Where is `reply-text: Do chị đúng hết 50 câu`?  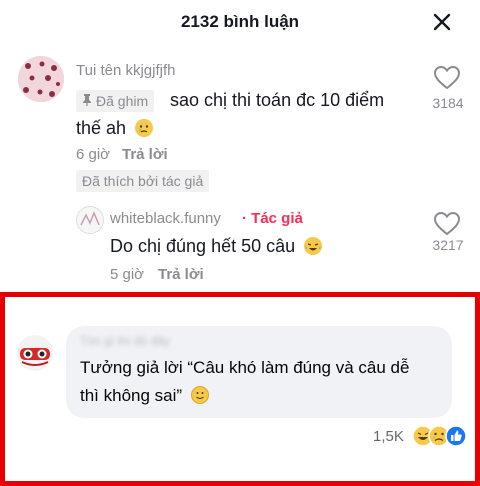 reply-text: Do chị đúng hết 50 câu is located at coordinates (216, 246).